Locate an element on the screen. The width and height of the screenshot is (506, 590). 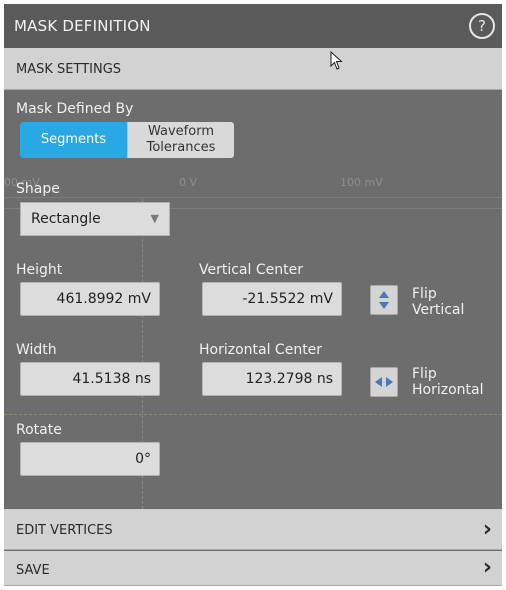
rotate-field: 0° is located at coordinates (90, 459).